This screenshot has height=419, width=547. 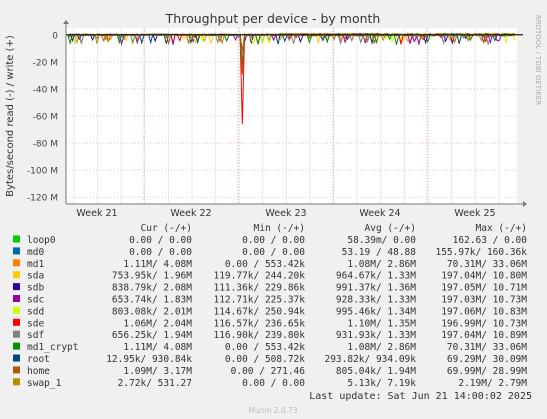 What do you see at coordinates (265, 359) in the screenshot?
I see `legend-value-min: 0.00 / 508.72k` at bounding box center [265, 359].